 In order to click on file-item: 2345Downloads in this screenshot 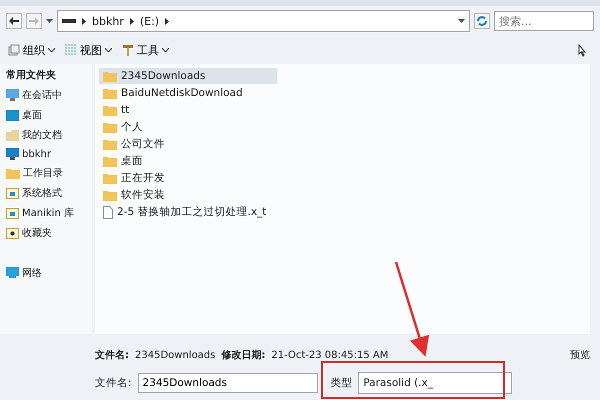, I will do `click(188, 76)`.